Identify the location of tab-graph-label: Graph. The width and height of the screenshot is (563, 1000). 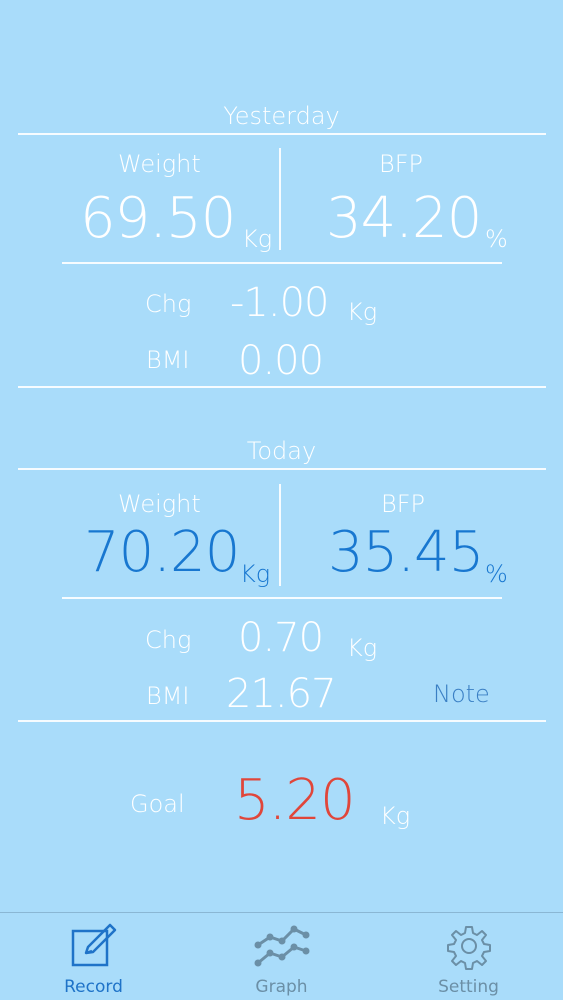
(281, 987).